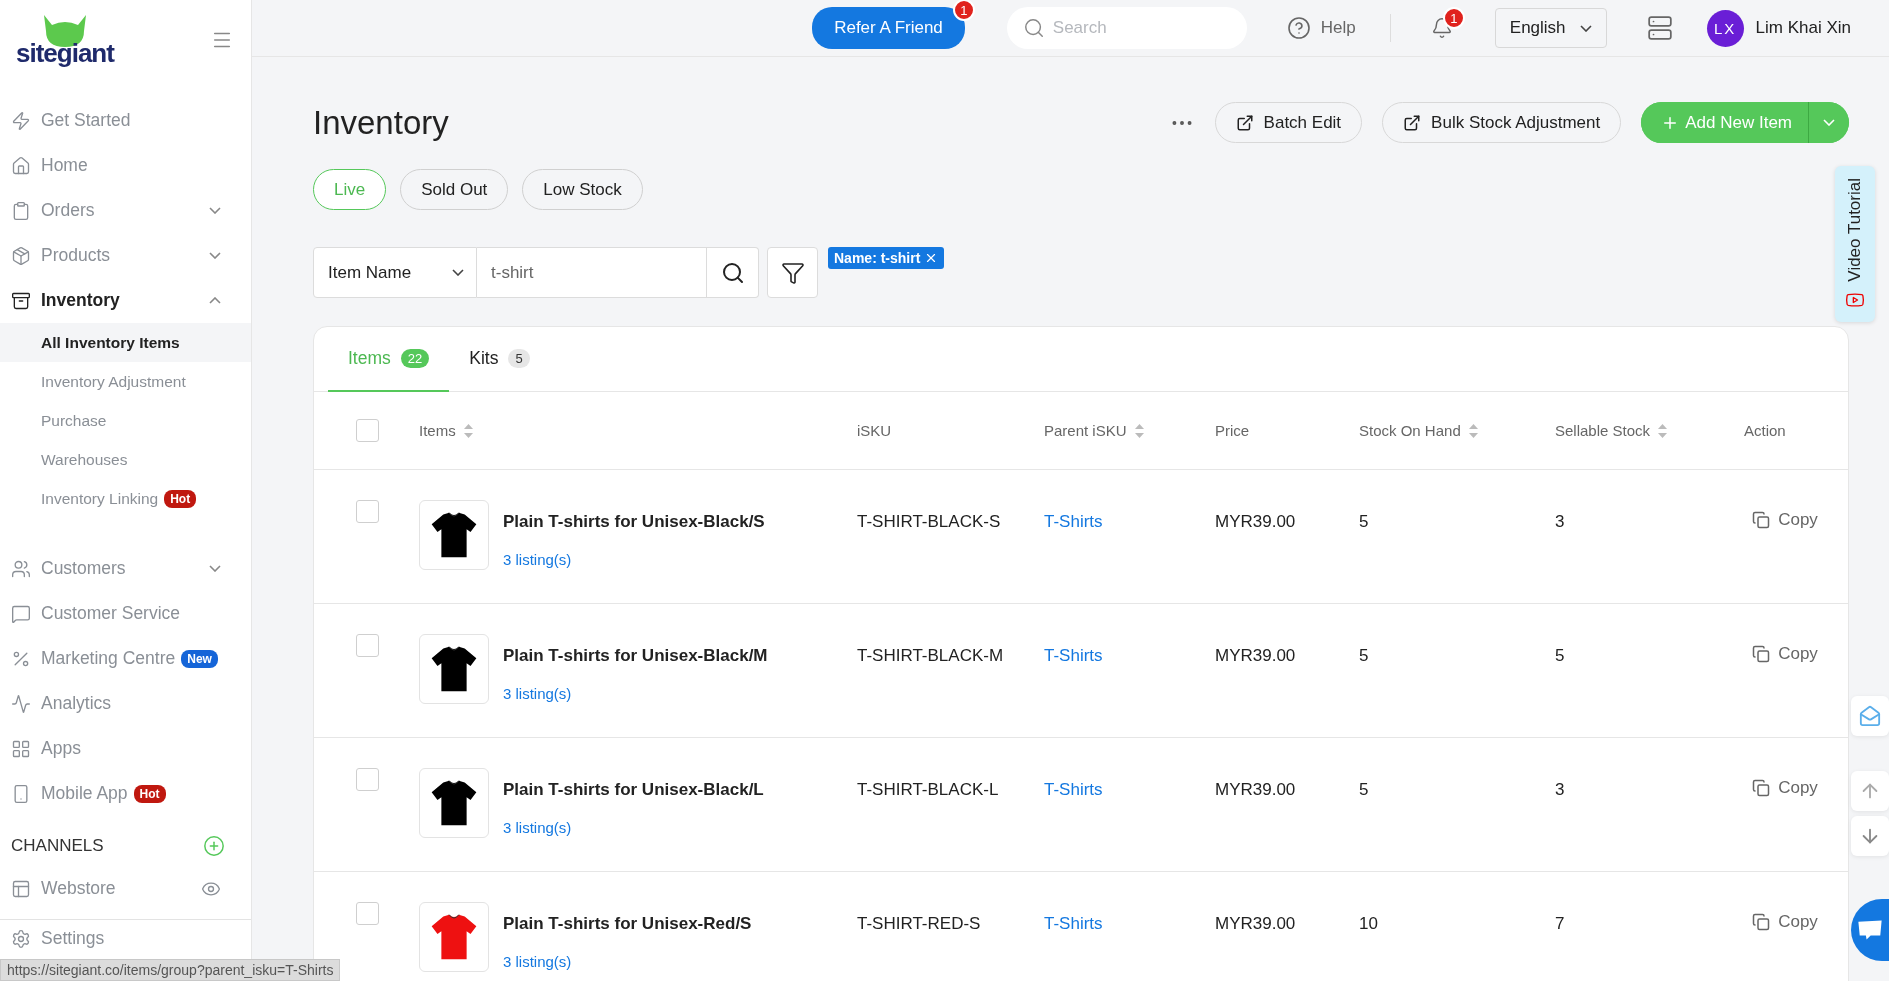 Image resolution: width=1889 pixels, height=981 pixels. I want to click on nav-item: Inventory, so click(125, 300).